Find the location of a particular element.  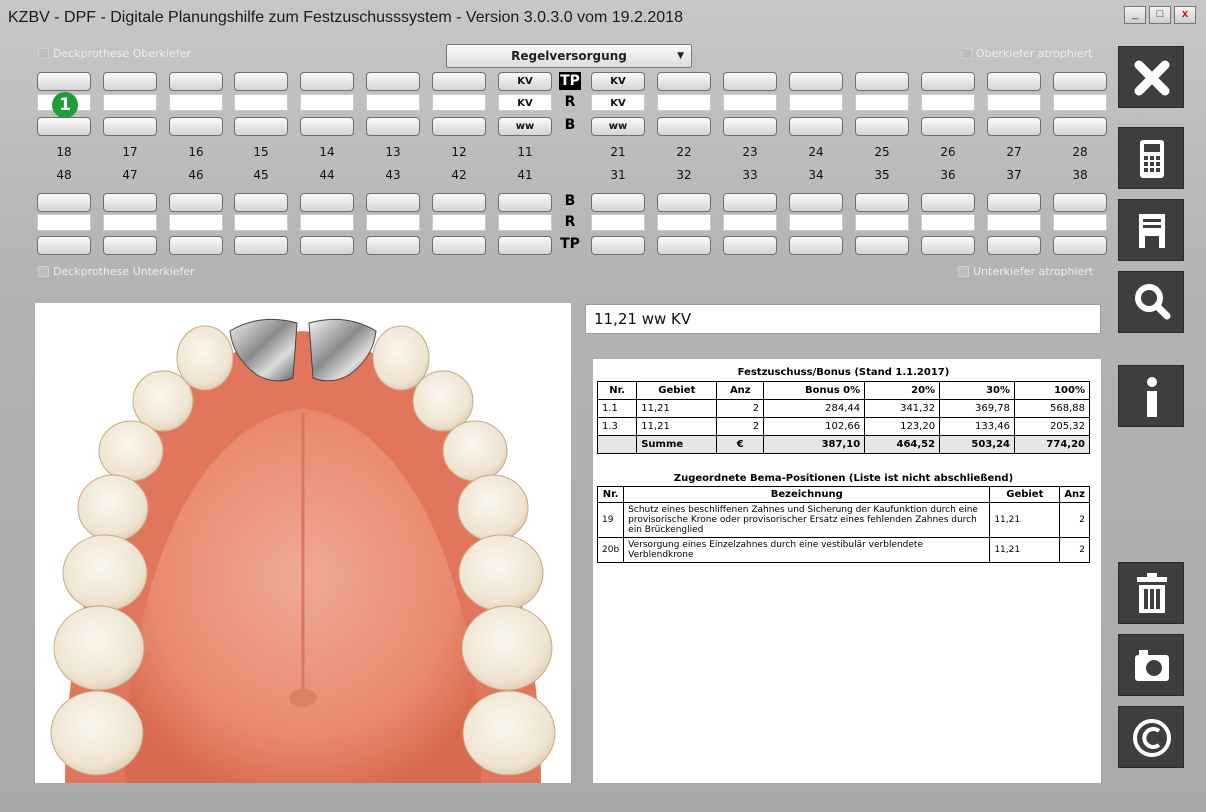

copyright-button is located at coordinates (1151, 737).